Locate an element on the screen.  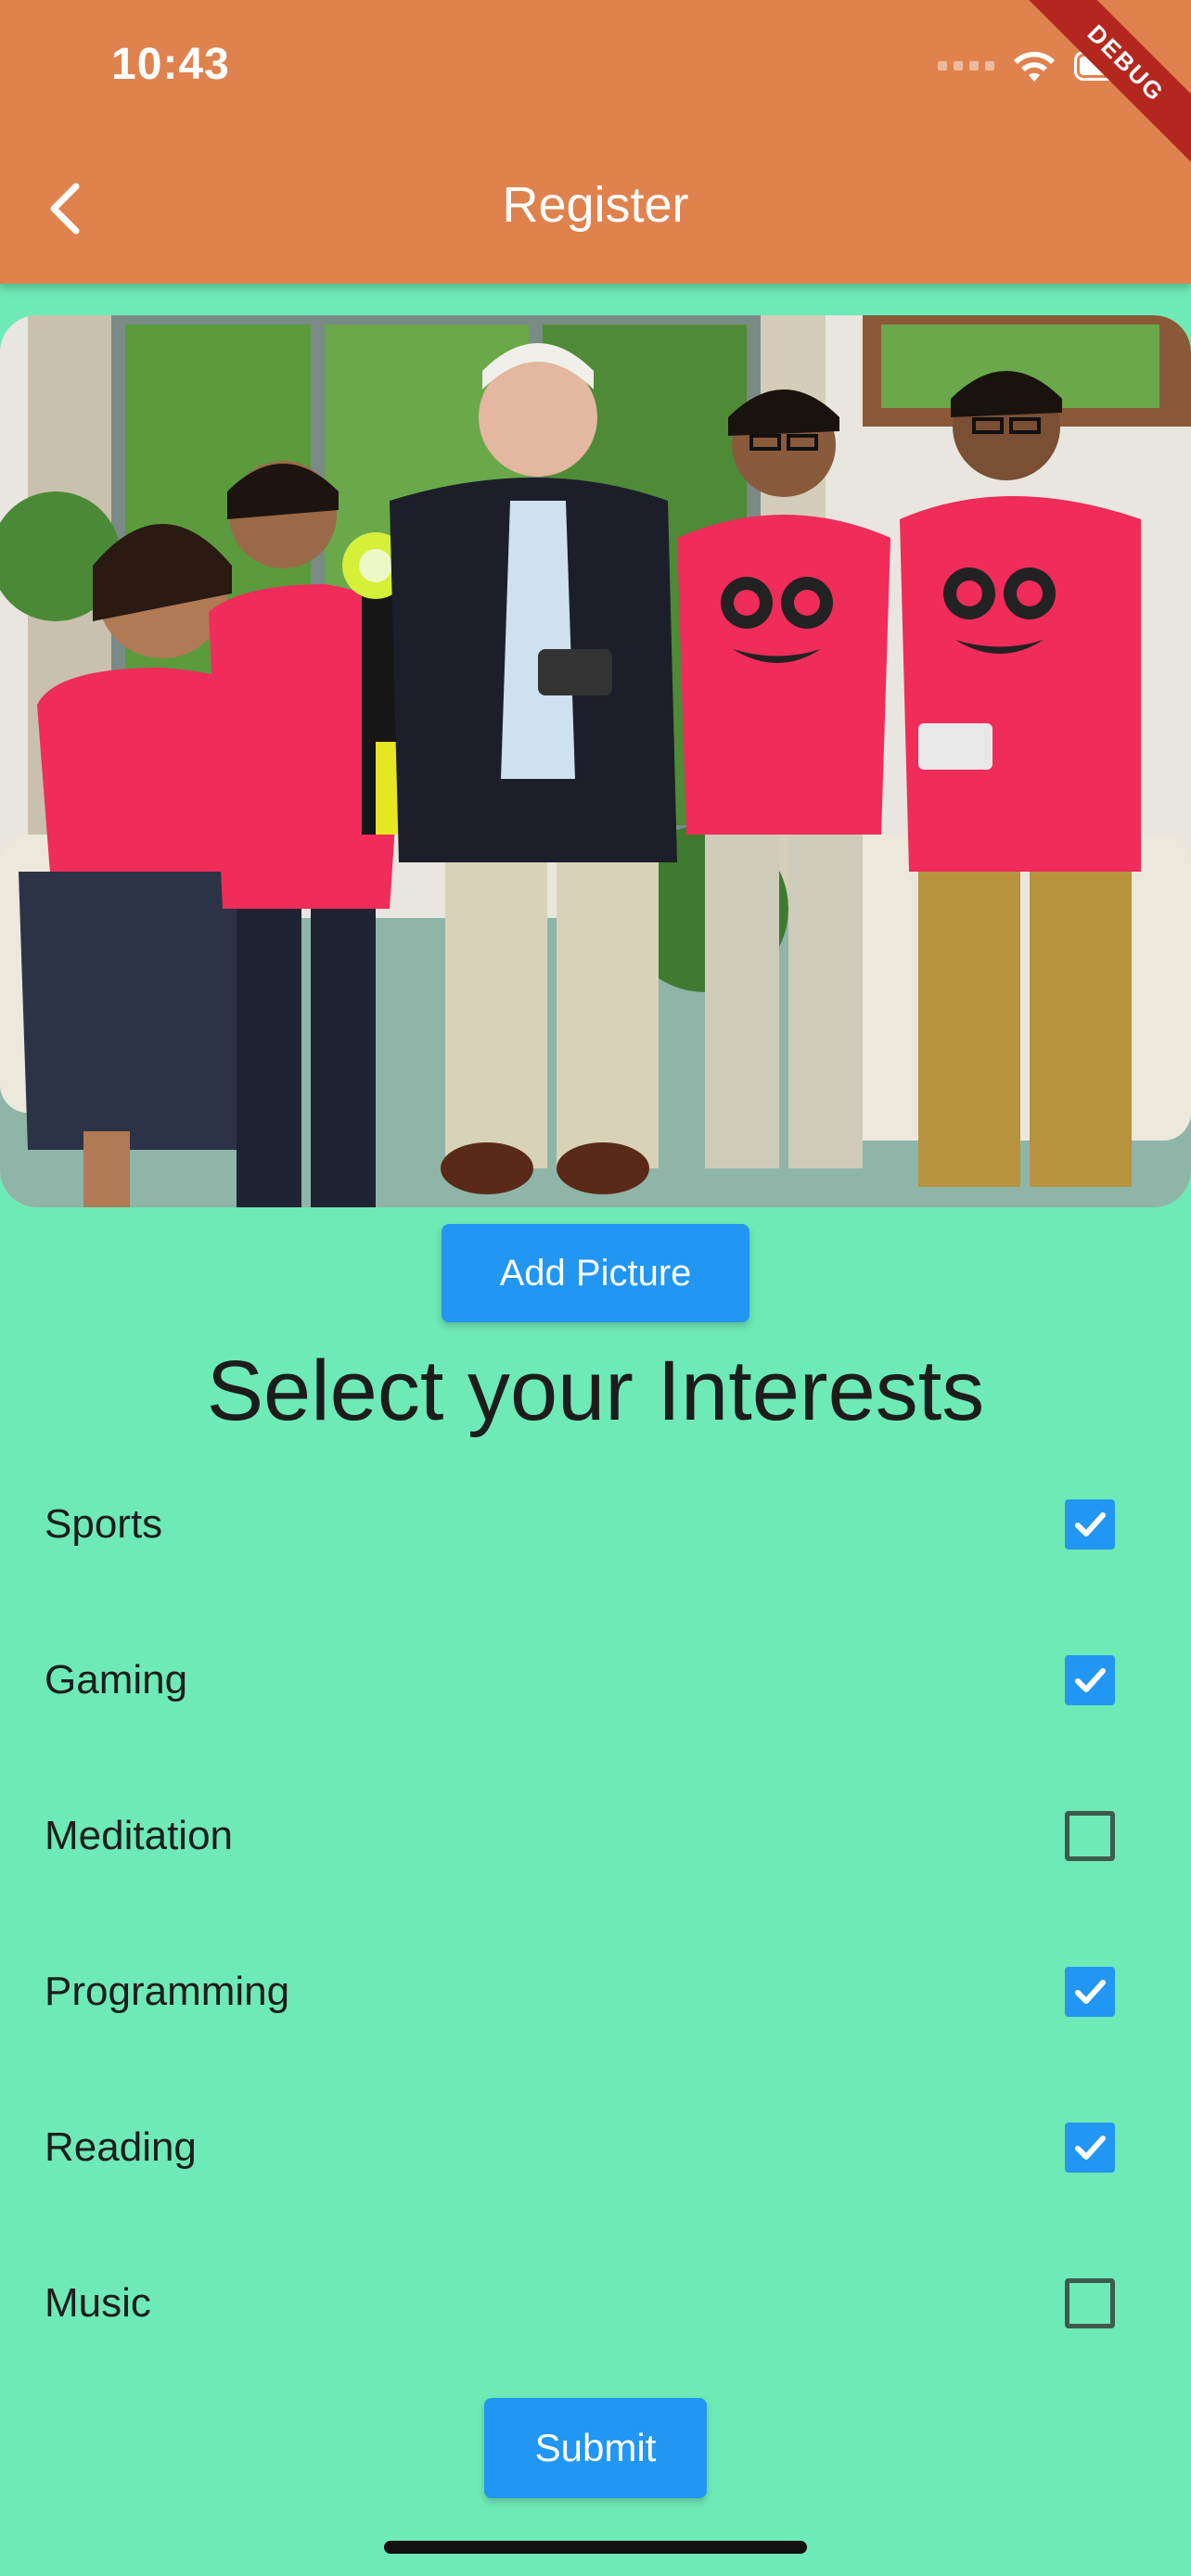
interest-label: Gaming is located at coordinates (116, 1679).